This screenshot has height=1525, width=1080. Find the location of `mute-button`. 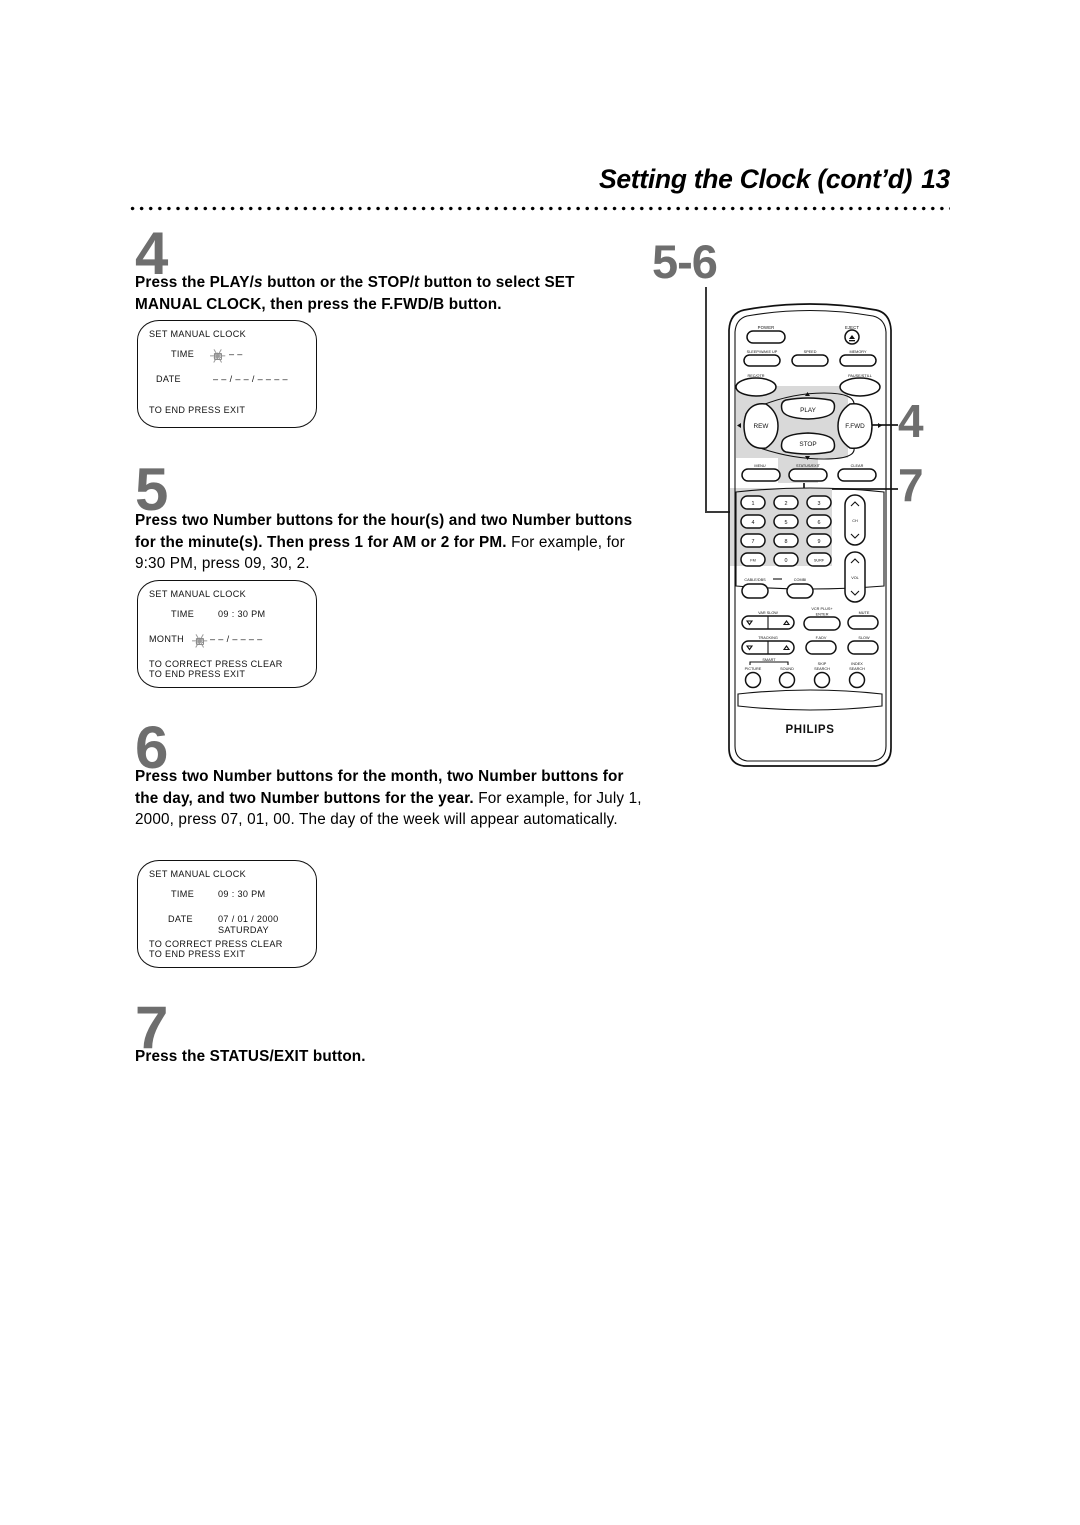

mute-button is located at coordinates (863, 622).